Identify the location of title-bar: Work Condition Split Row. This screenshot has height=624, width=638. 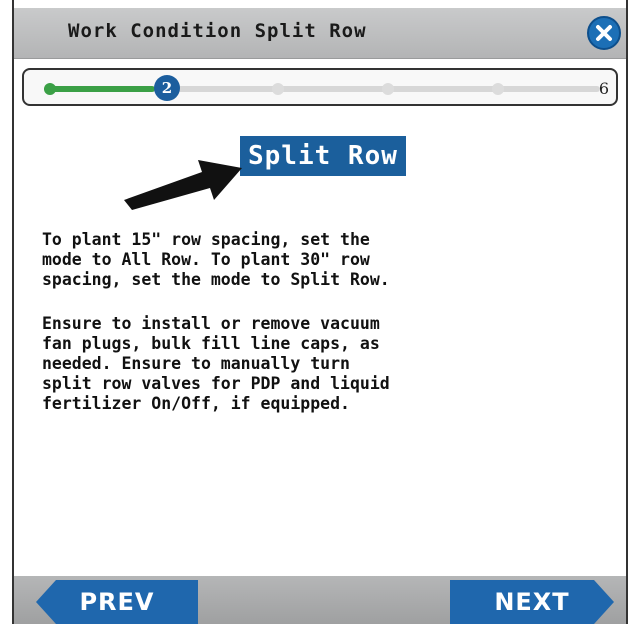
(320, 33).